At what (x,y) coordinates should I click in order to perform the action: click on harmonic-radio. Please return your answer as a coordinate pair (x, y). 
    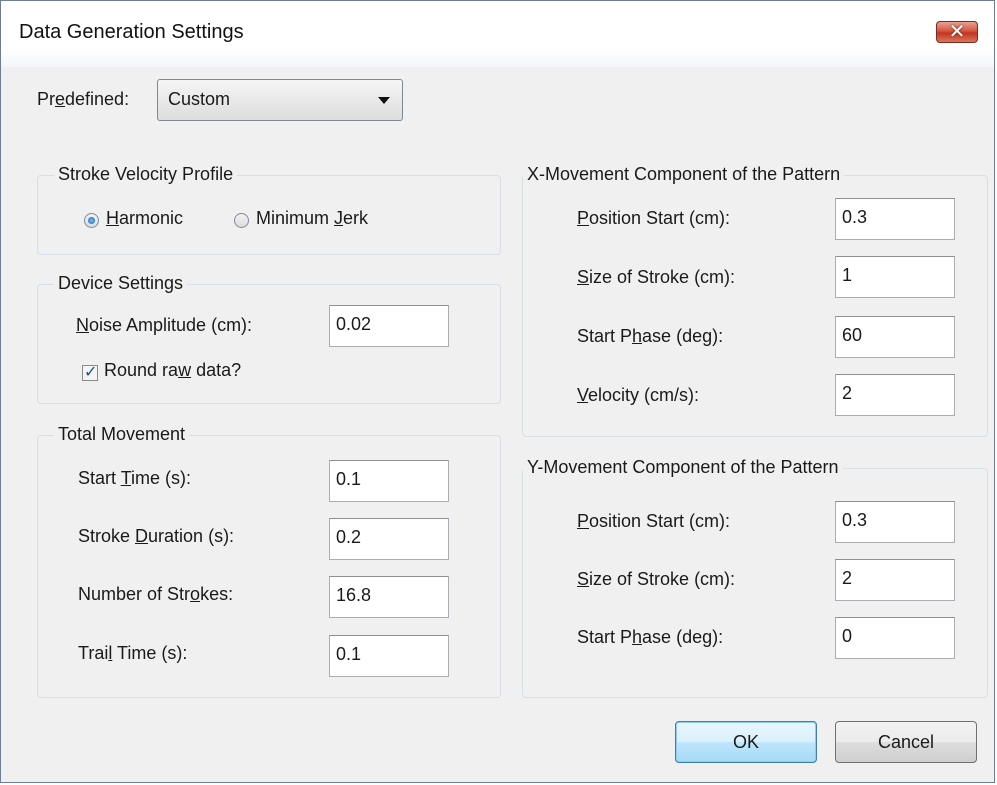
    Looking at the image, I should click on (91, 220).